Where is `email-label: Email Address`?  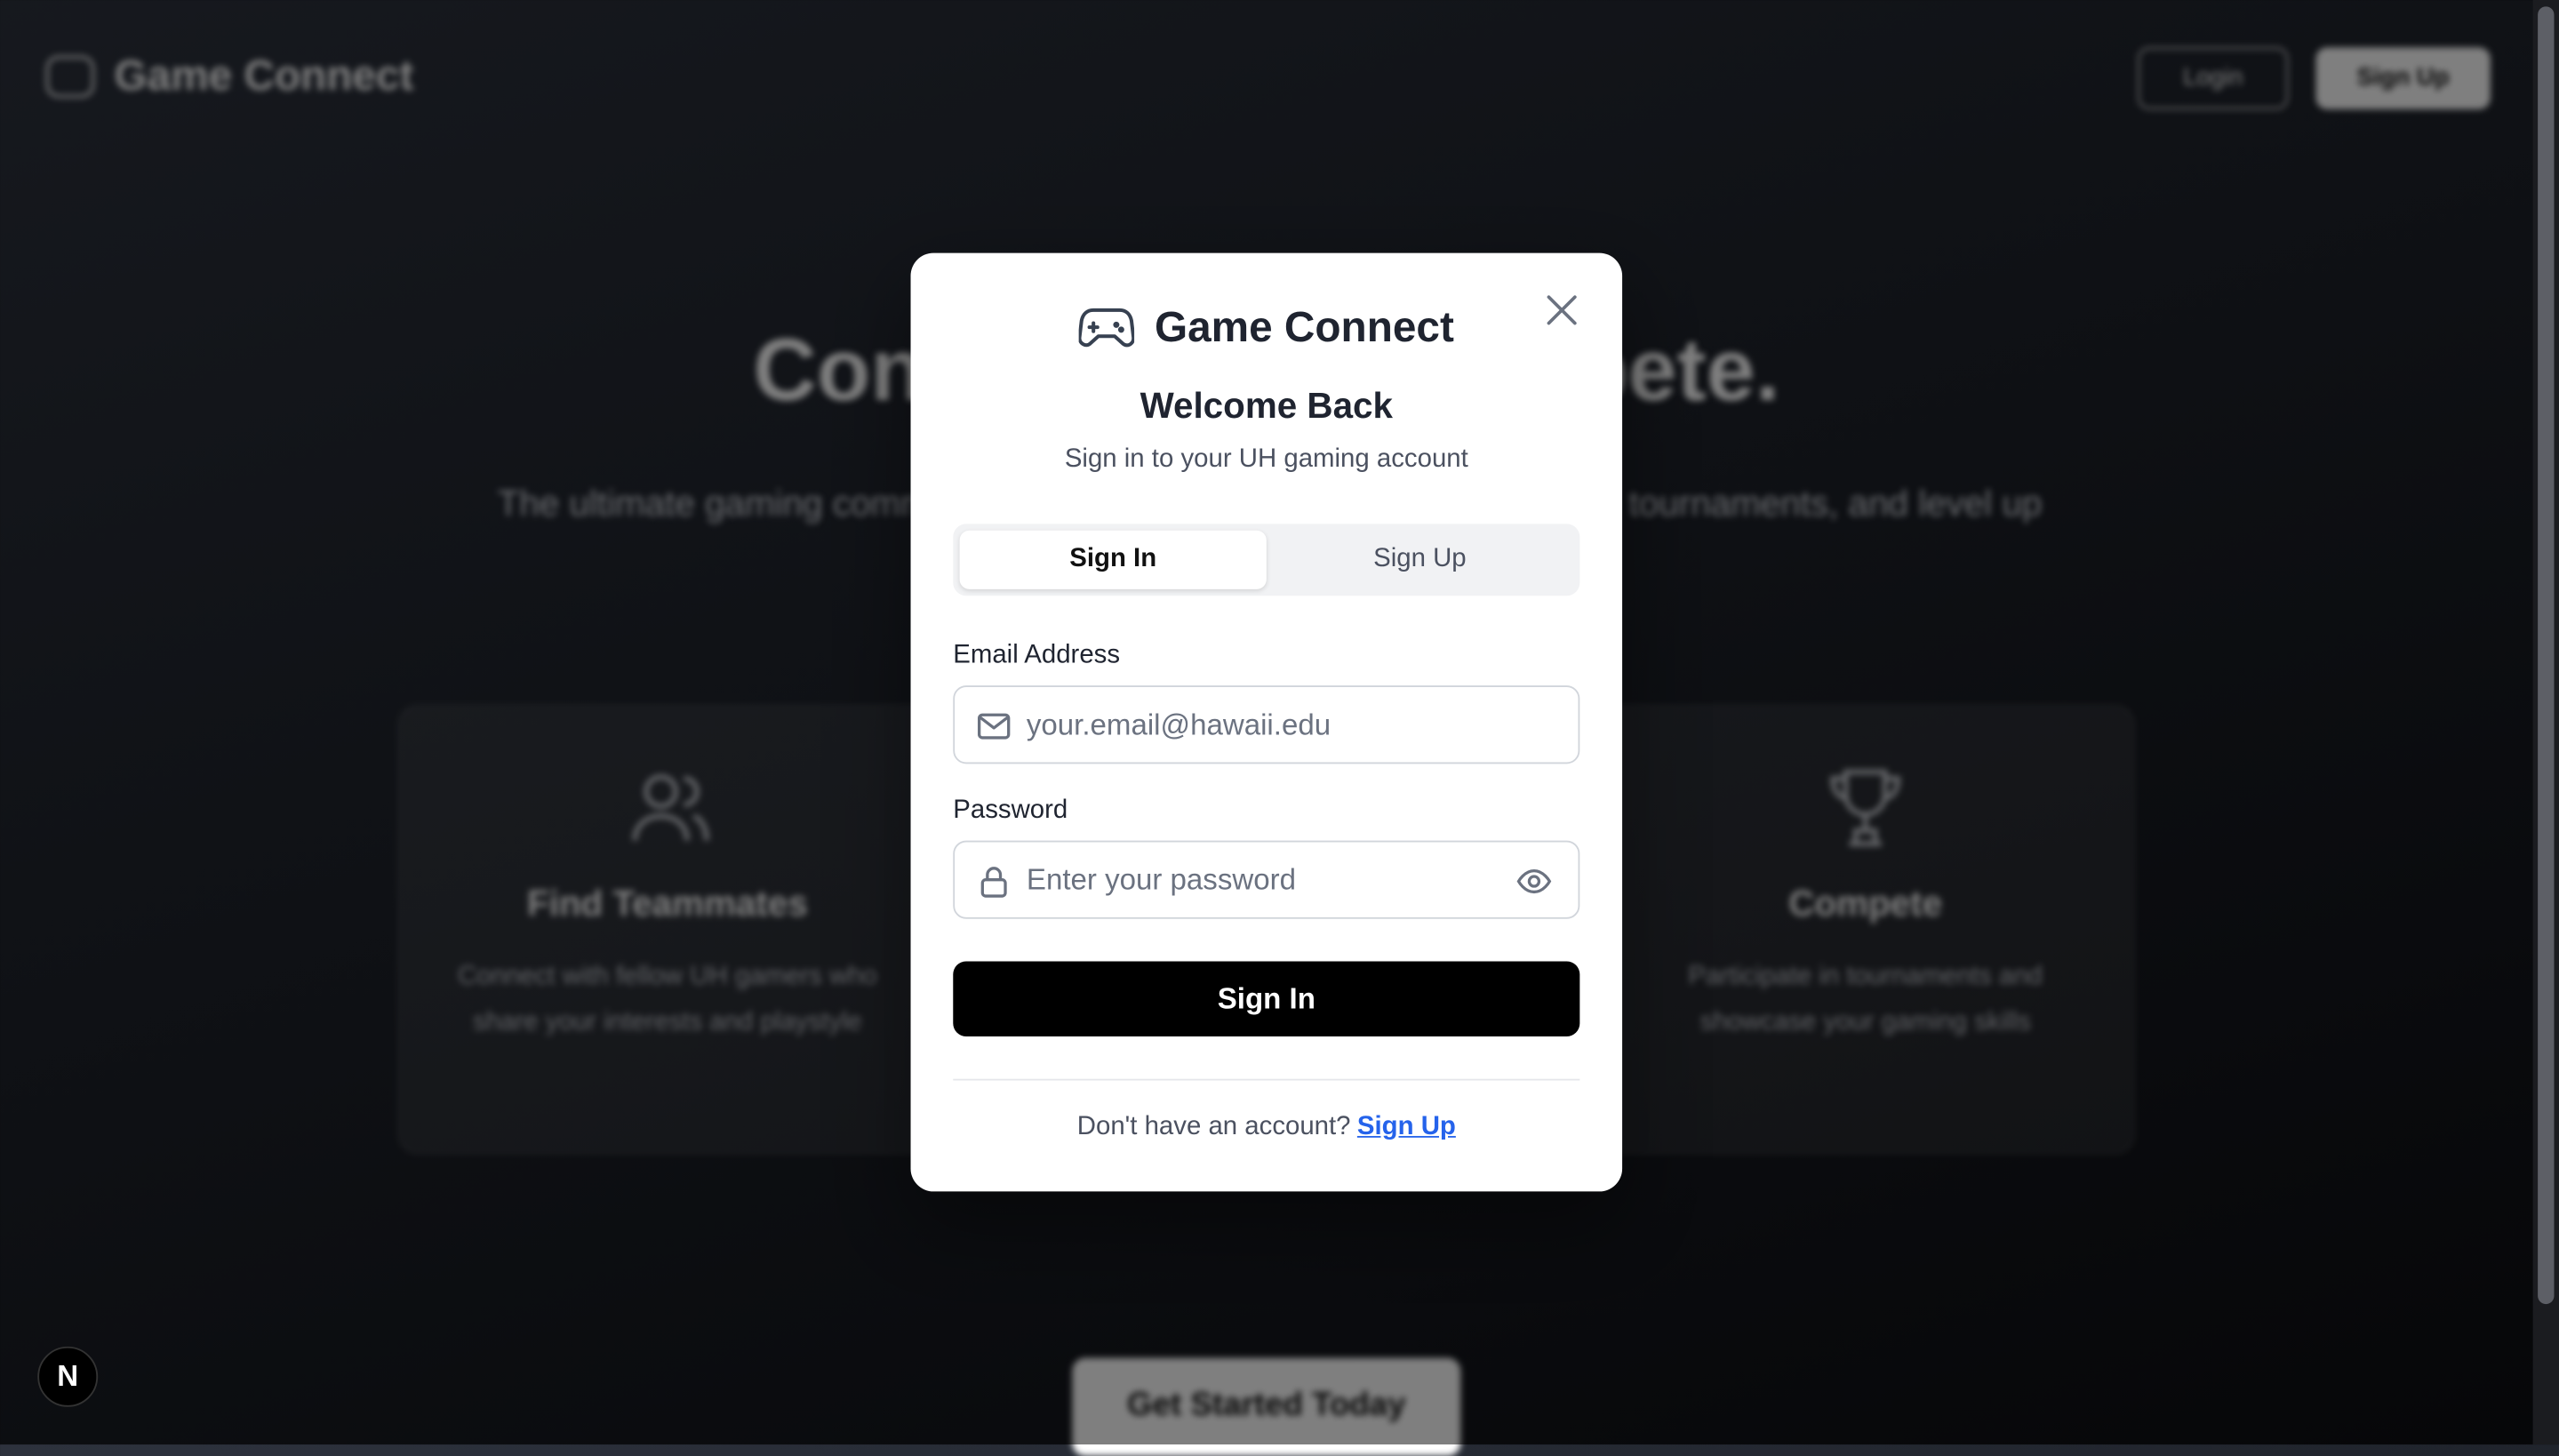
email-label: Email Address is located at coordinates (1037, 655).